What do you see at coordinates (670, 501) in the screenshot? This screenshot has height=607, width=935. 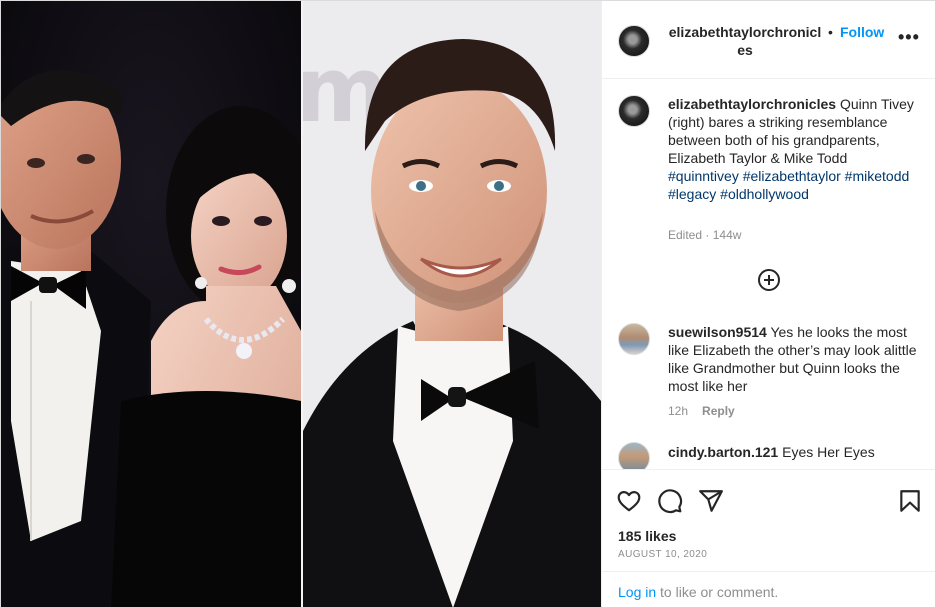 I see `comment-icon` at bounding box center [670, 501].